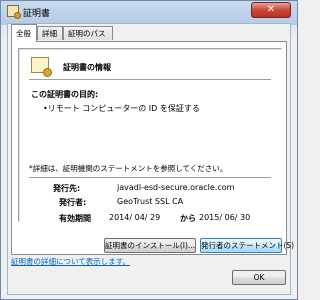  Describe the element at coordinates (73, 202) in the screenshot. I see `issued-by-label: 発行者:` at that location.